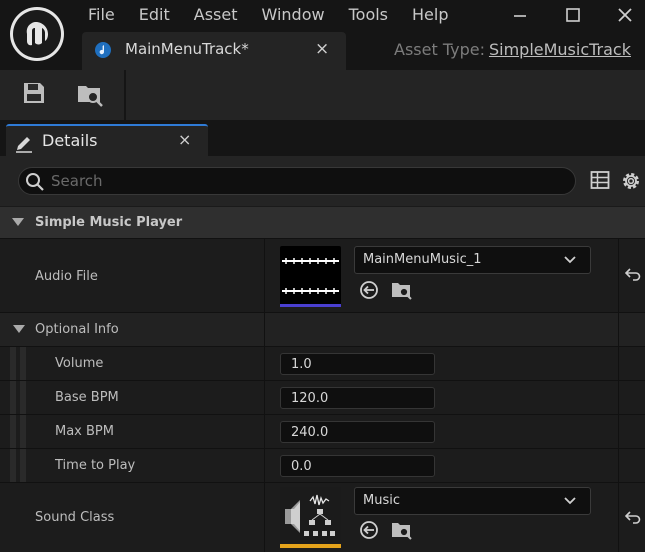 This screenshot has width=645, height=552. Describe the element at coordinates (187, 49) in the screenshot. I see `asset-tab-label: MainMenuTrack*` at that location.